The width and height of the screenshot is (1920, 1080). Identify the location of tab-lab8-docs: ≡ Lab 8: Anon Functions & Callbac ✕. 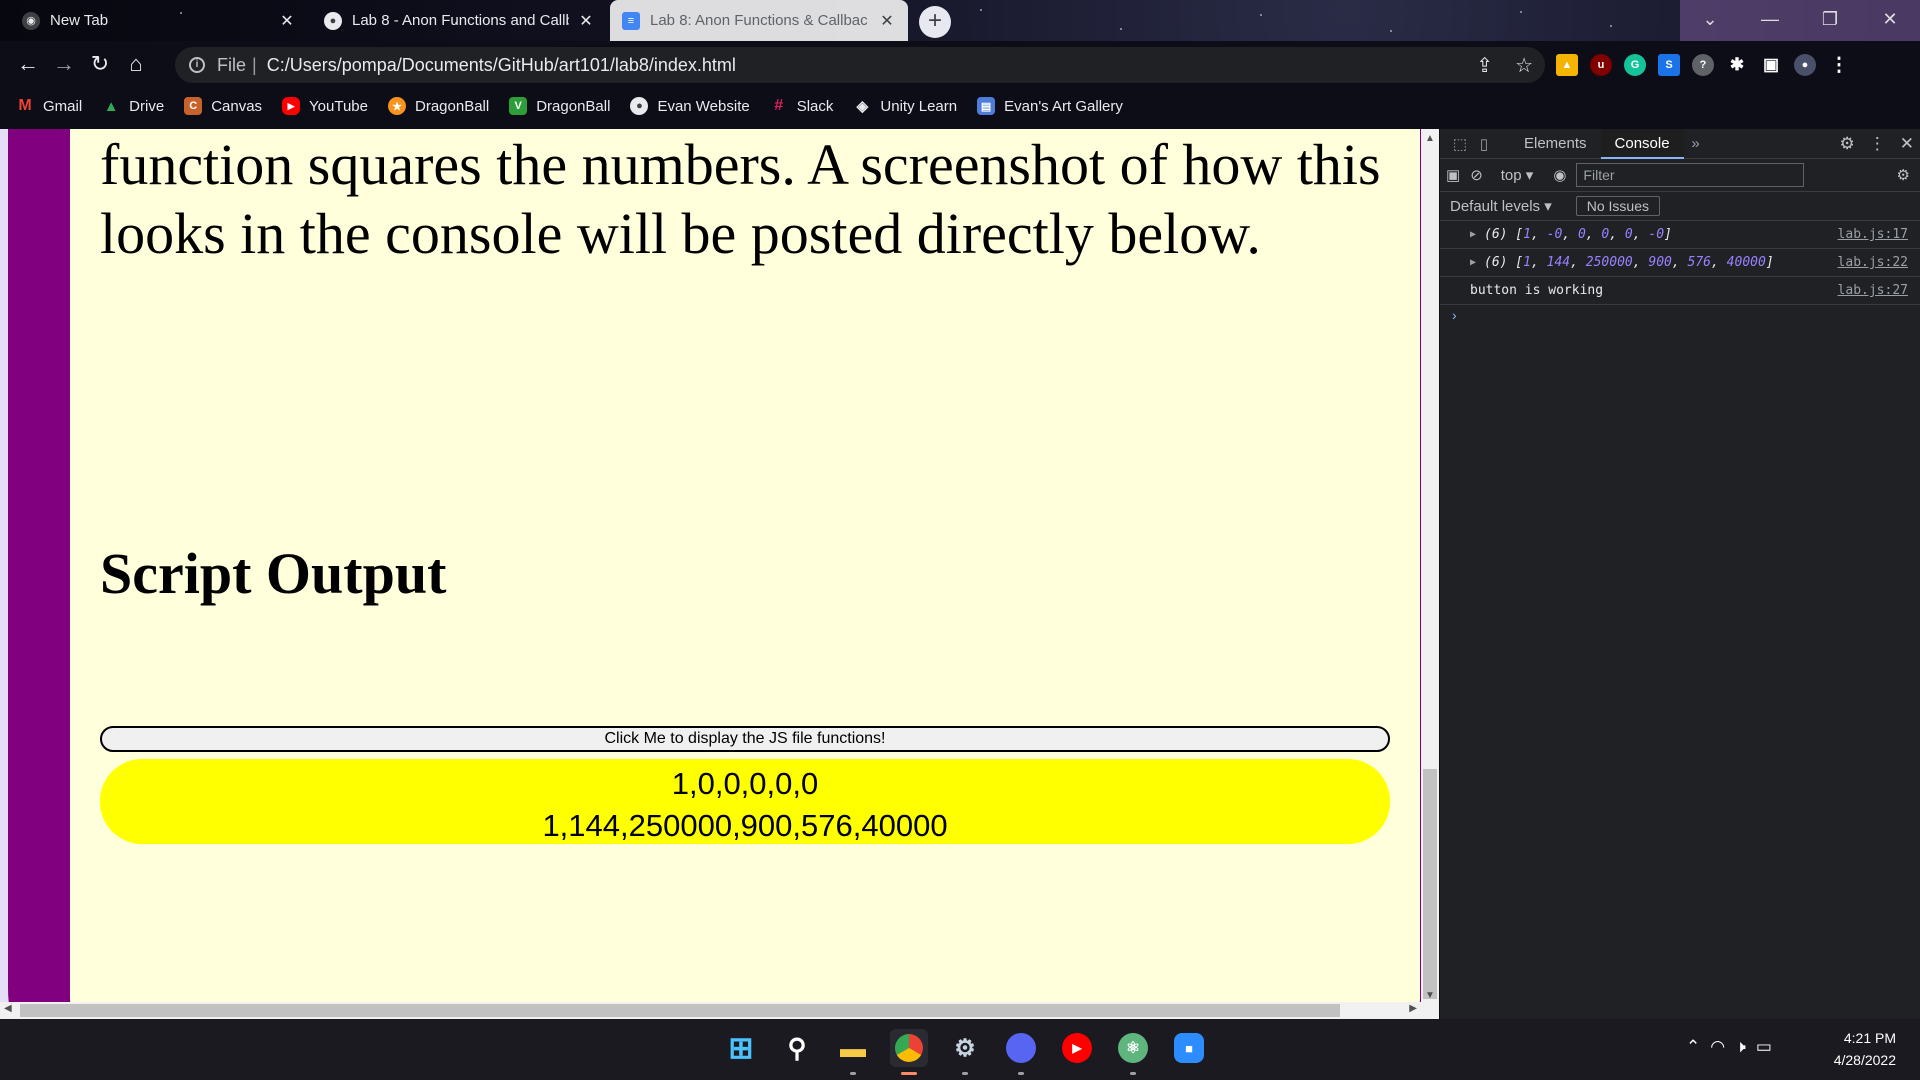
(759, 20).